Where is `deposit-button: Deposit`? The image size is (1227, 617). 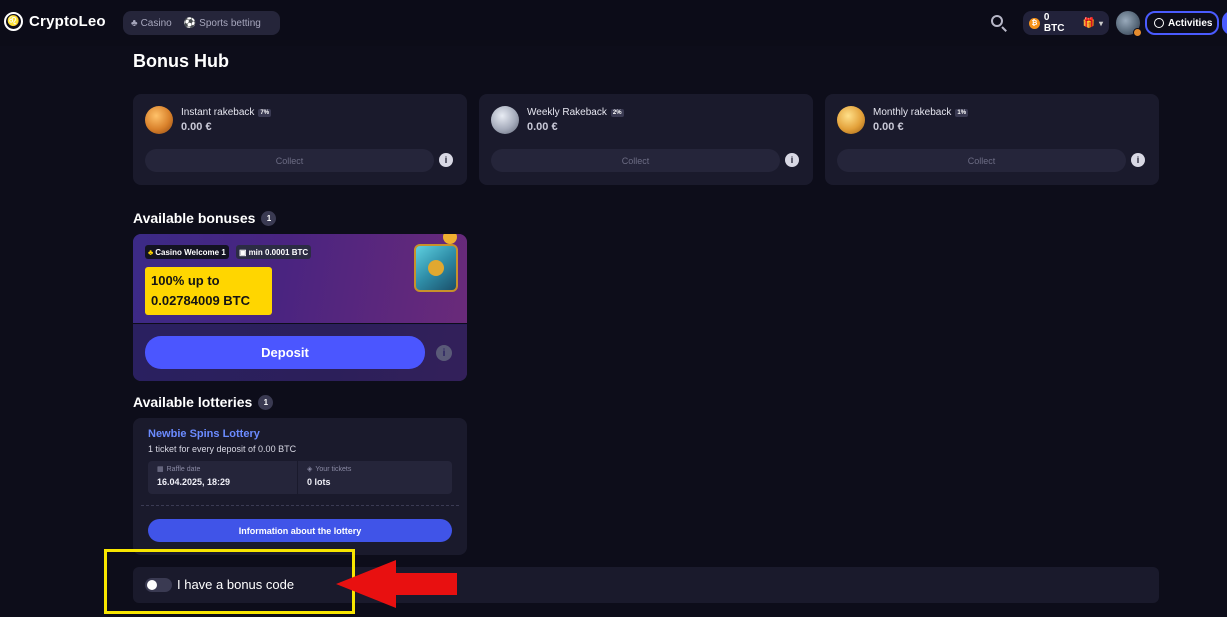
deposit-button: Deposit is located at coordinates (285, 352).